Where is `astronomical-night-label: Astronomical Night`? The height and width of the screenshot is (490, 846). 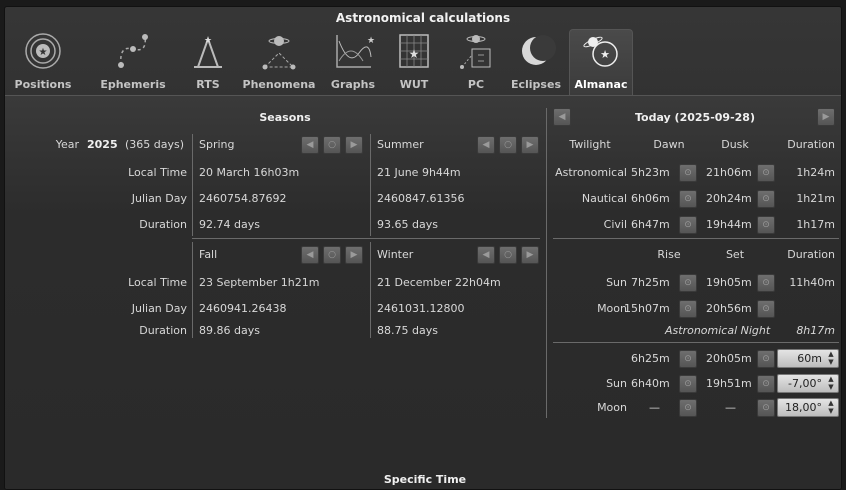 astronomical-night-label: Astronomical Night is located at coordinates (718, 330).